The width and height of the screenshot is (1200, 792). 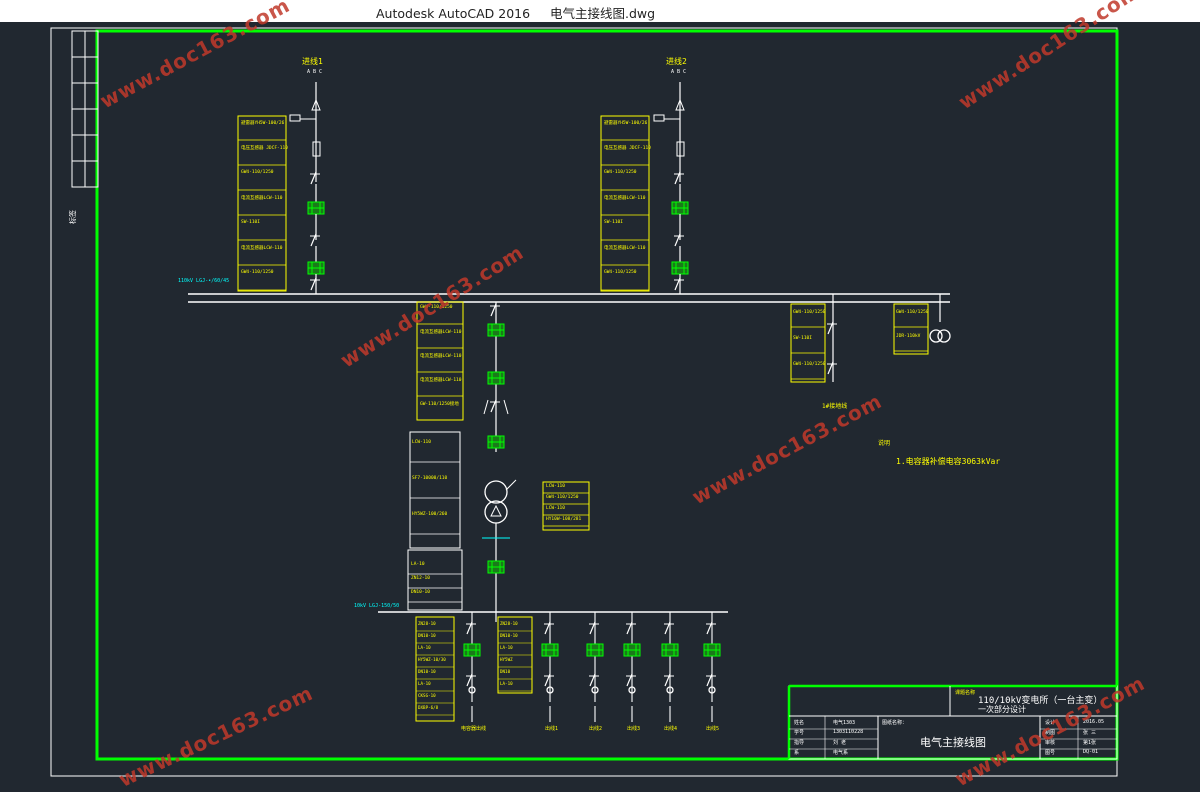 What do you see at coordinates (1090, 743) in the screenshot?
I see `title-cell: 第1张` at bounding box center [1090, 743].